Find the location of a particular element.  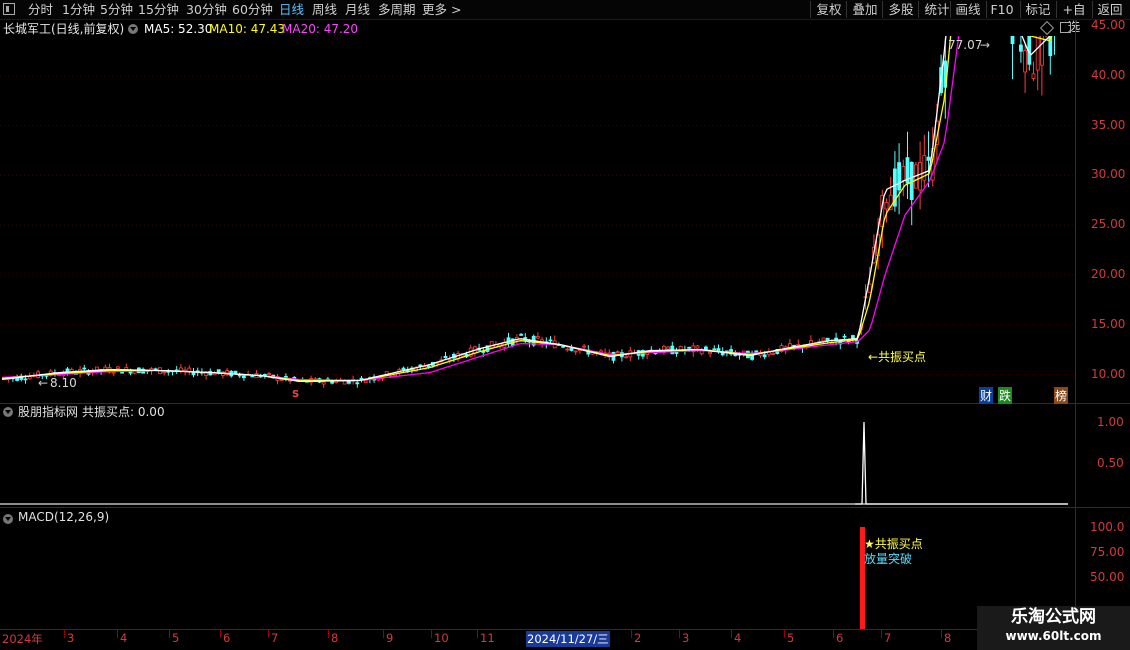

toolbar-item-4: 30分钟 is located at coordinates (206, 9).